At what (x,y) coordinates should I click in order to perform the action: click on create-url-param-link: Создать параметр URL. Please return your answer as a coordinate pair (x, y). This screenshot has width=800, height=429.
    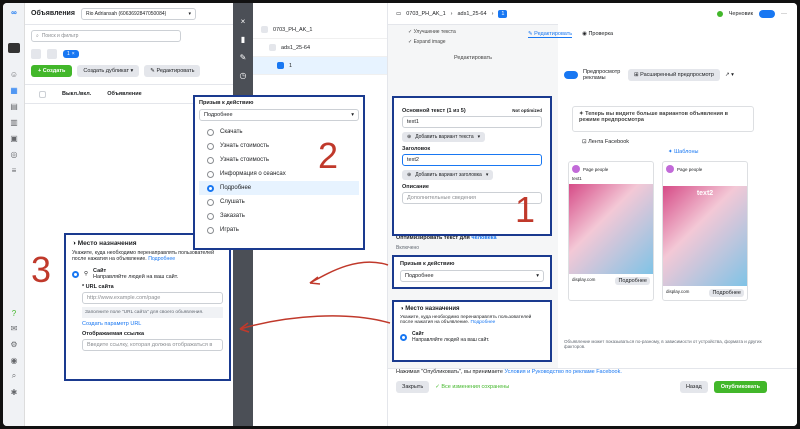
    Looking at the image, I should click on (152, 324).